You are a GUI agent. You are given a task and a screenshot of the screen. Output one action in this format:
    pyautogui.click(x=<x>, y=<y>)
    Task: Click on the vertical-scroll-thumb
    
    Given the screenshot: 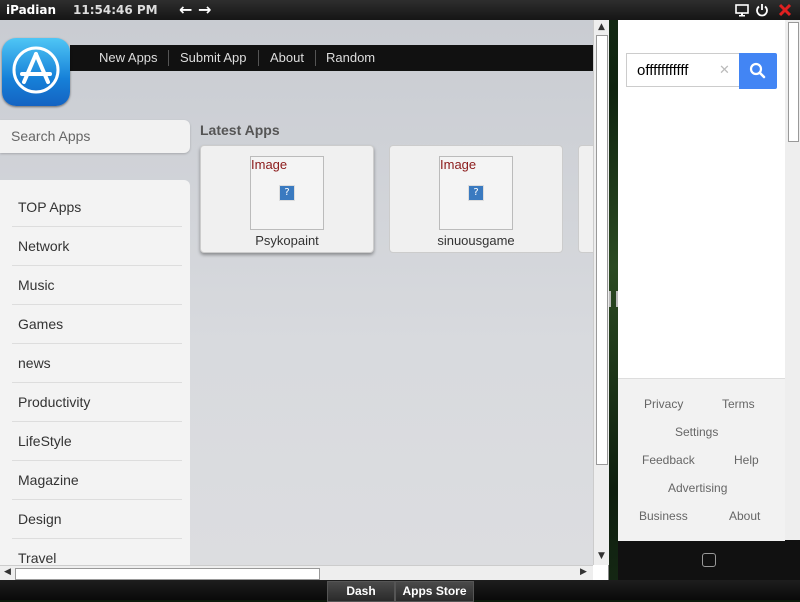 What is the action you would take?
    pyautogui.click(x=602, y=250)
    